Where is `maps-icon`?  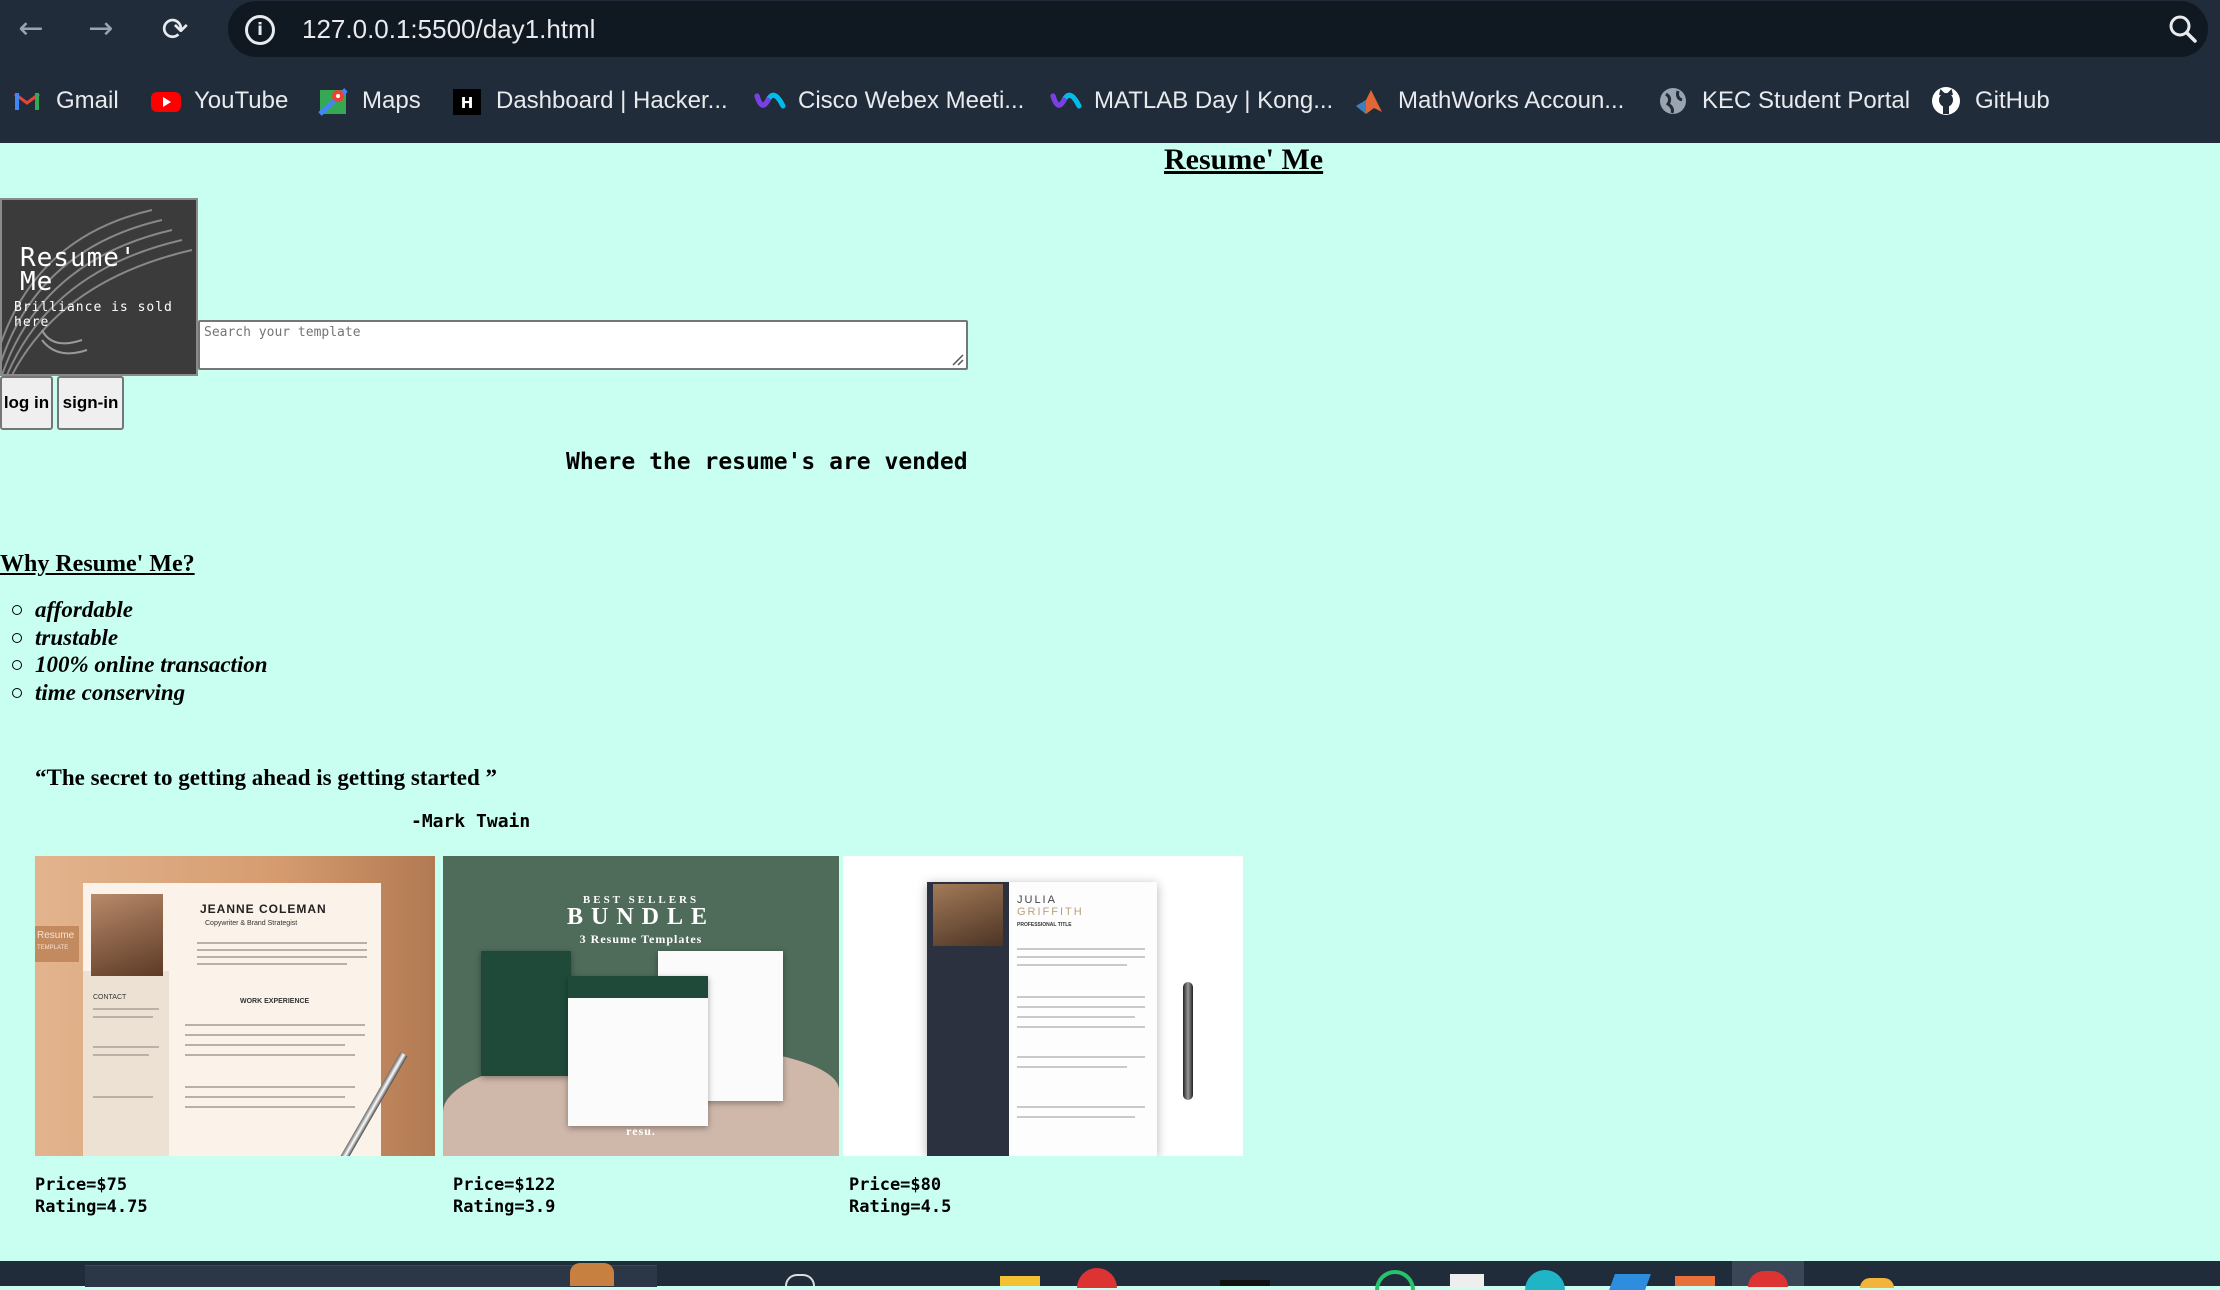
maps-icon is located at coordinates (333, 101).